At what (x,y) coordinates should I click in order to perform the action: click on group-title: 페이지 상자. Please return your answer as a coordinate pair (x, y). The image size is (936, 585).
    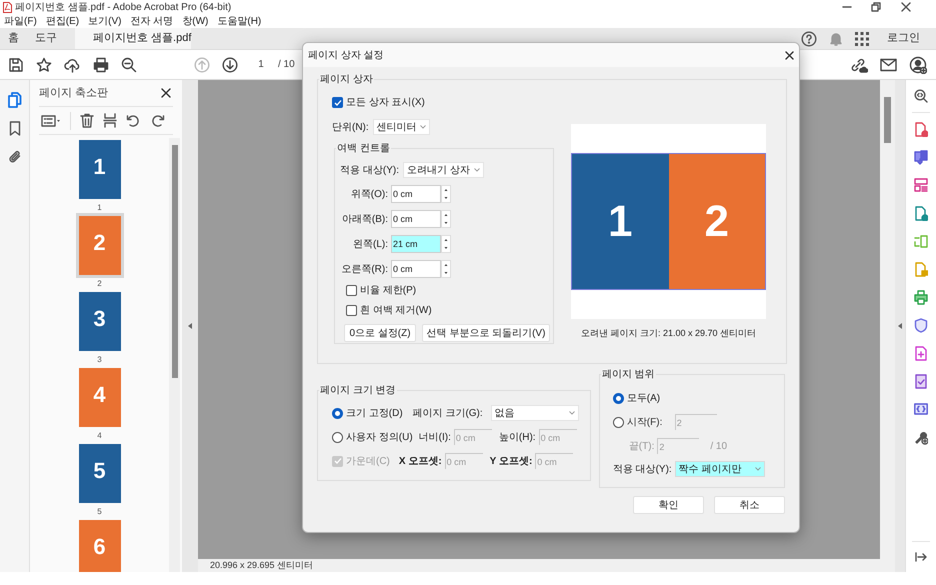
    Looking at the image, I should click on (346, 80).